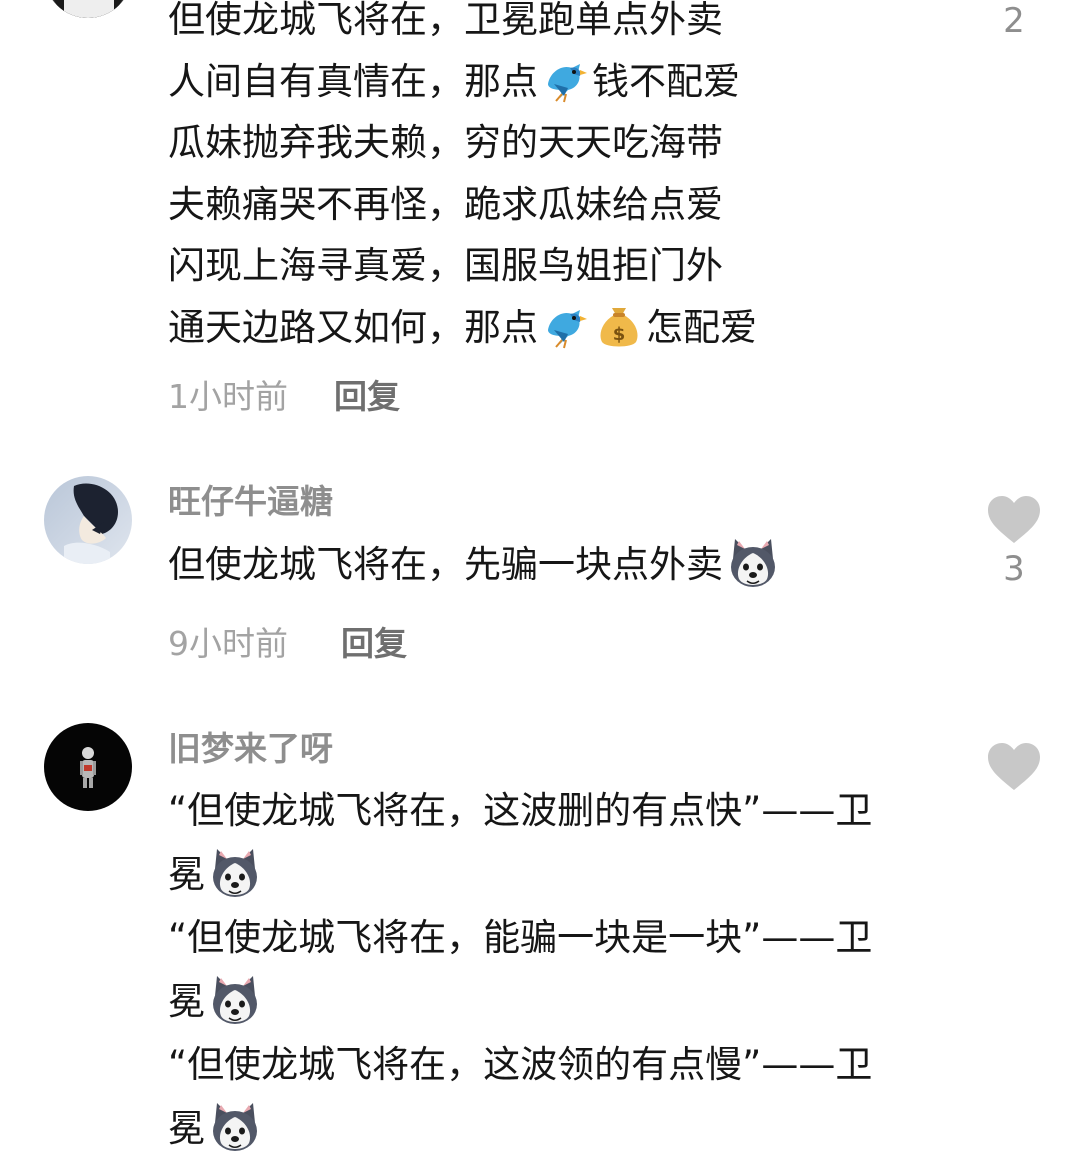  I want to click on comment-text: “但使龙城飞将在，这波领的有点慢”——卫, so click(520, 1064).